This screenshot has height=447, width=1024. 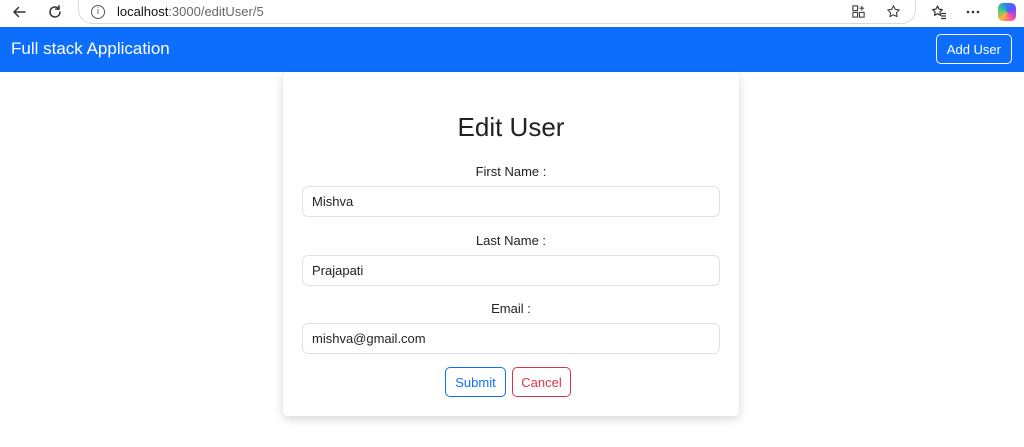 What do you see at coordinates (98, 11) in the screenshot?
I see `info-icon: i` at bounding box center [98, 11].